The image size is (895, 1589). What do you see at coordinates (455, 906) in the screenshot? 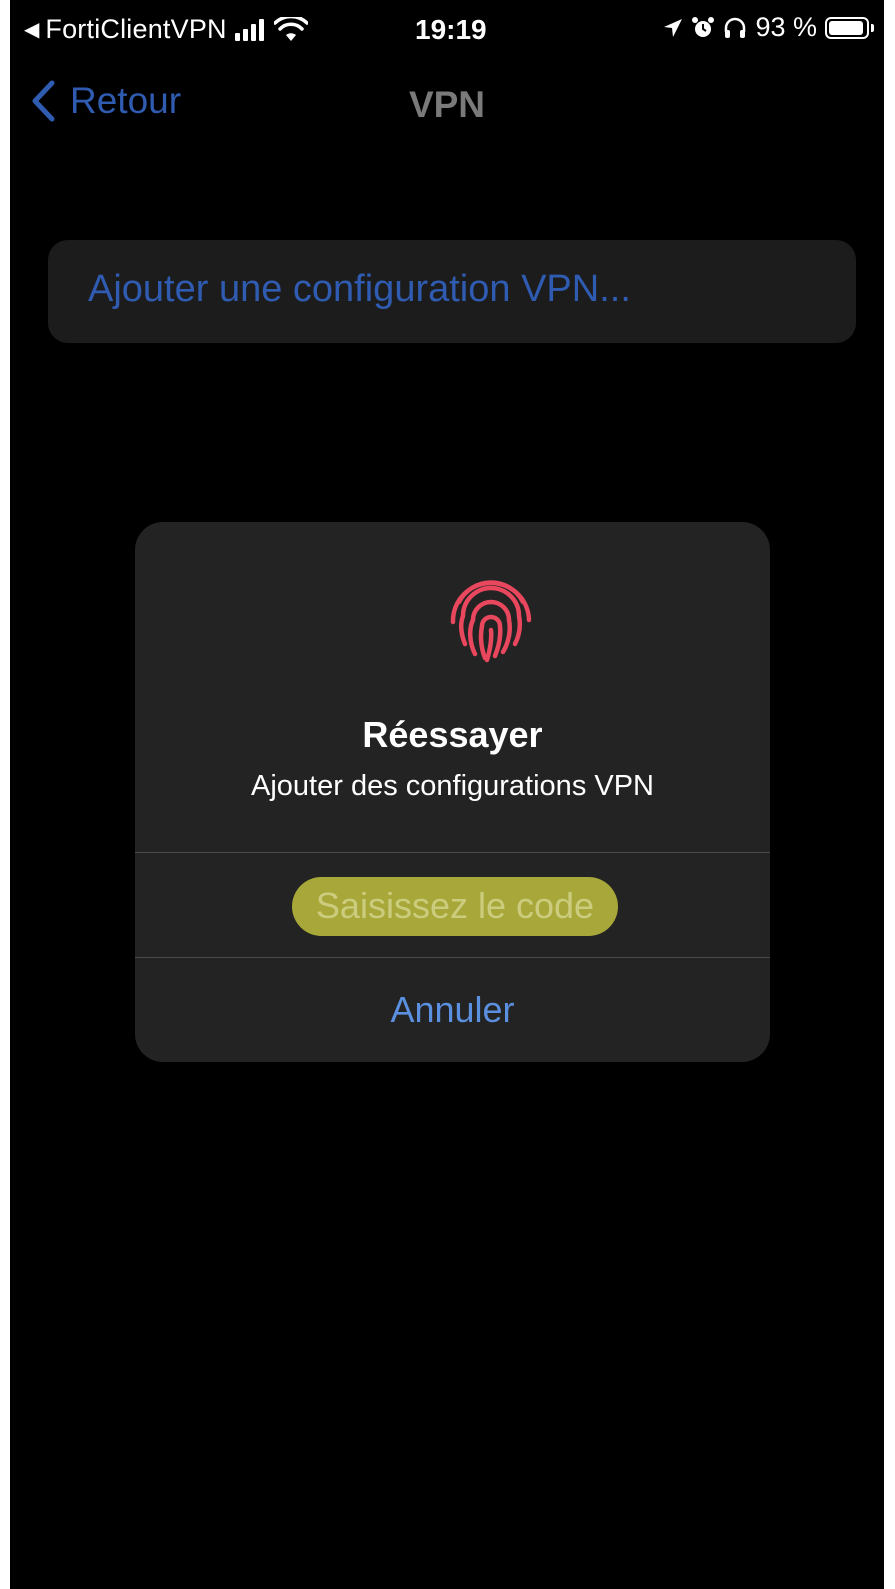
I see `enter-code-button: Saisissez le code` at bounding box center [455, 906].